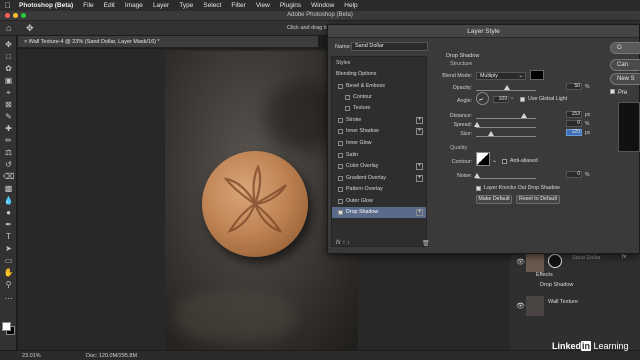  I want to click on menu-plugins: Plugins, so click(290, 5).